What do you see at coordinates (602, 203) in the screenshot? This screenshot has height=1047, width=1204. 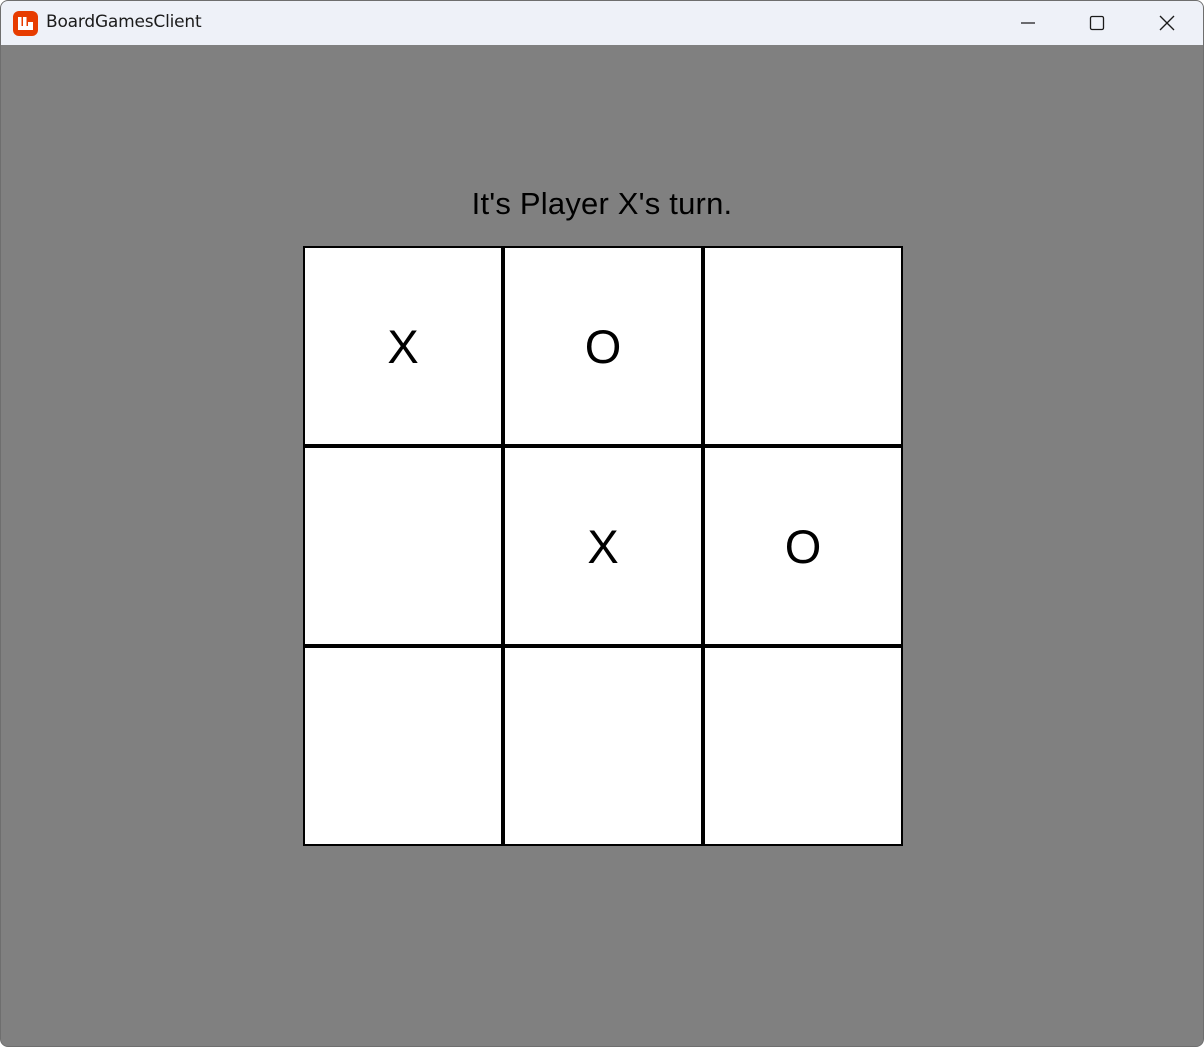 I see `turn-status-text: It's Player X's turn.` at bounding box center [602, 203].